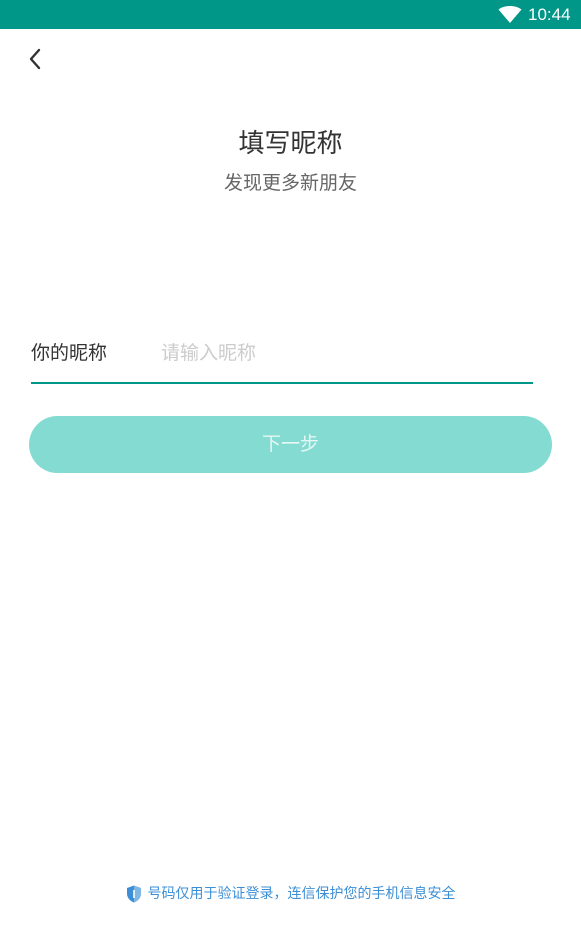 This screenshot has height=930, width=581. What do you see at coordinates (549, 14) in the screenshot?
I see `status-time: 10:44` at bounding box center [549, 14].